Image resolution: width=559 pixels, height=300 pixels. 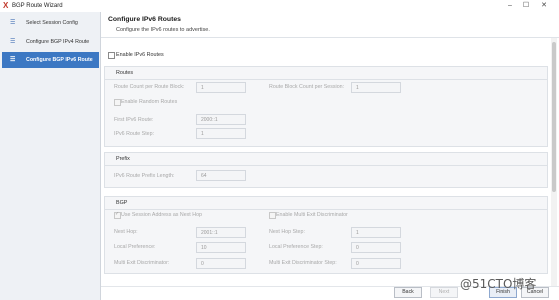 I want to click on maximize-button: ☐, so click(x=526, y=5).